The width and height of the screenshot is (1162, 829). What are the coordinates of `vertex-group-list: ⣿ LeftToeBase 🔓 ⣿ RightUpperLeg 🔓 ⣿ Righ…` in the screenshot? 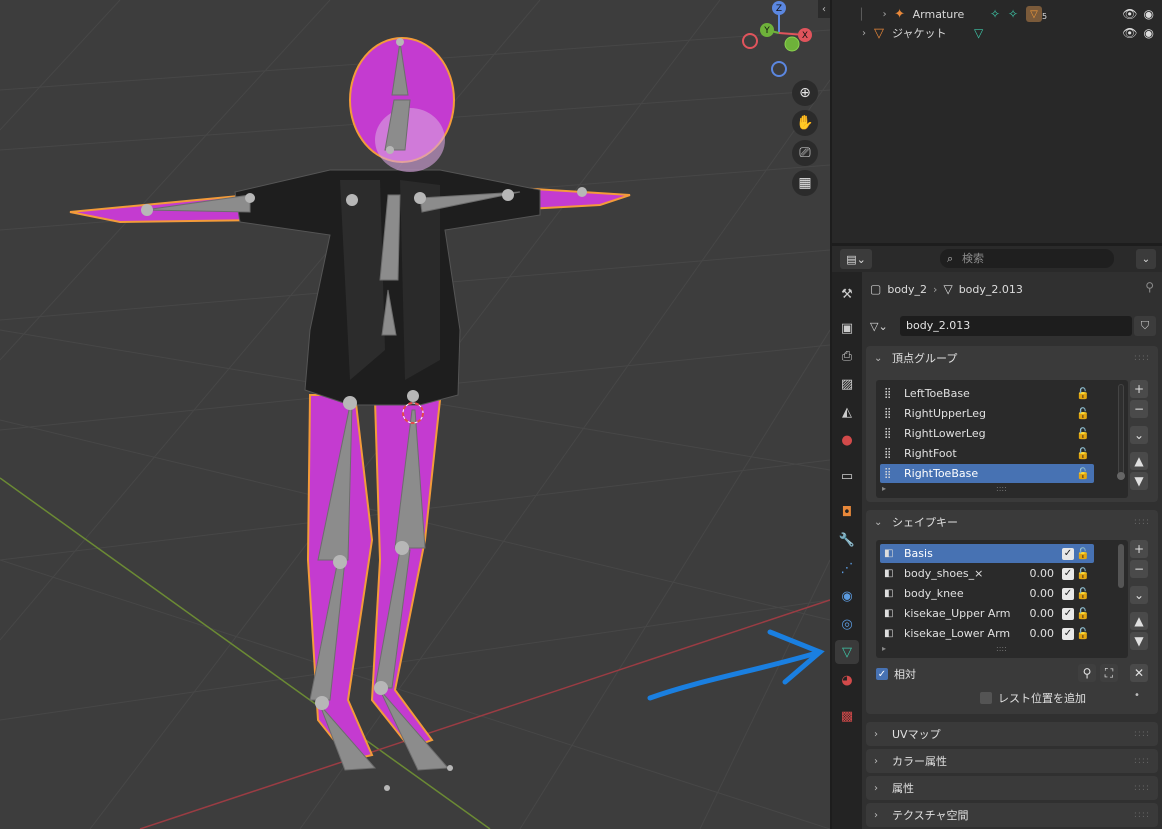 It's located at (1002, 439).